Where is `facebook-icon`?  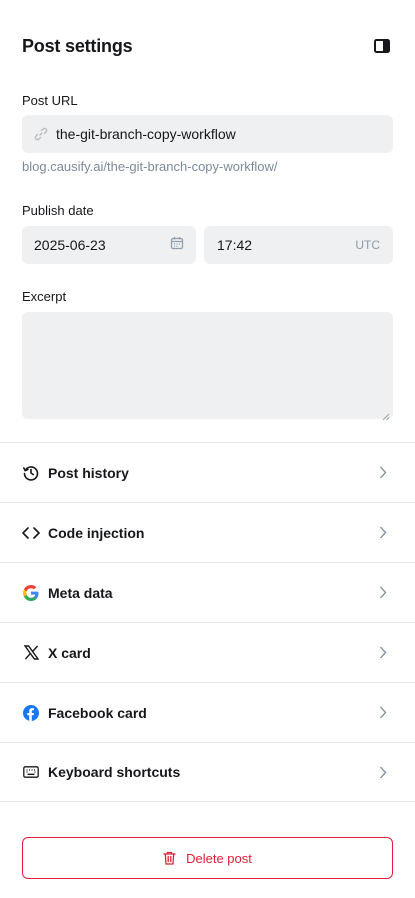 facebook-icon is located at coordinates (31, 713).